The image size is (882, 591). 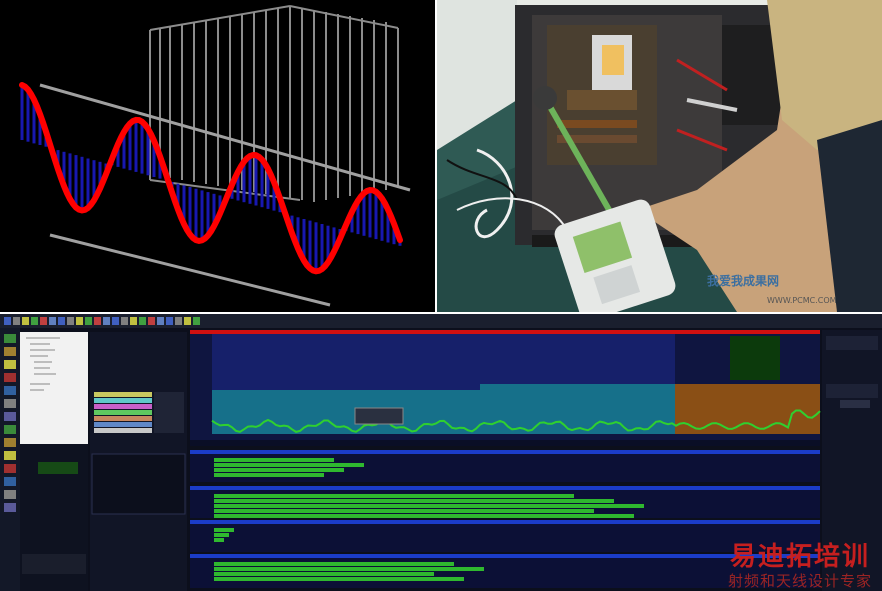 I want to click on lower-rail, so click(x=190, y=270).